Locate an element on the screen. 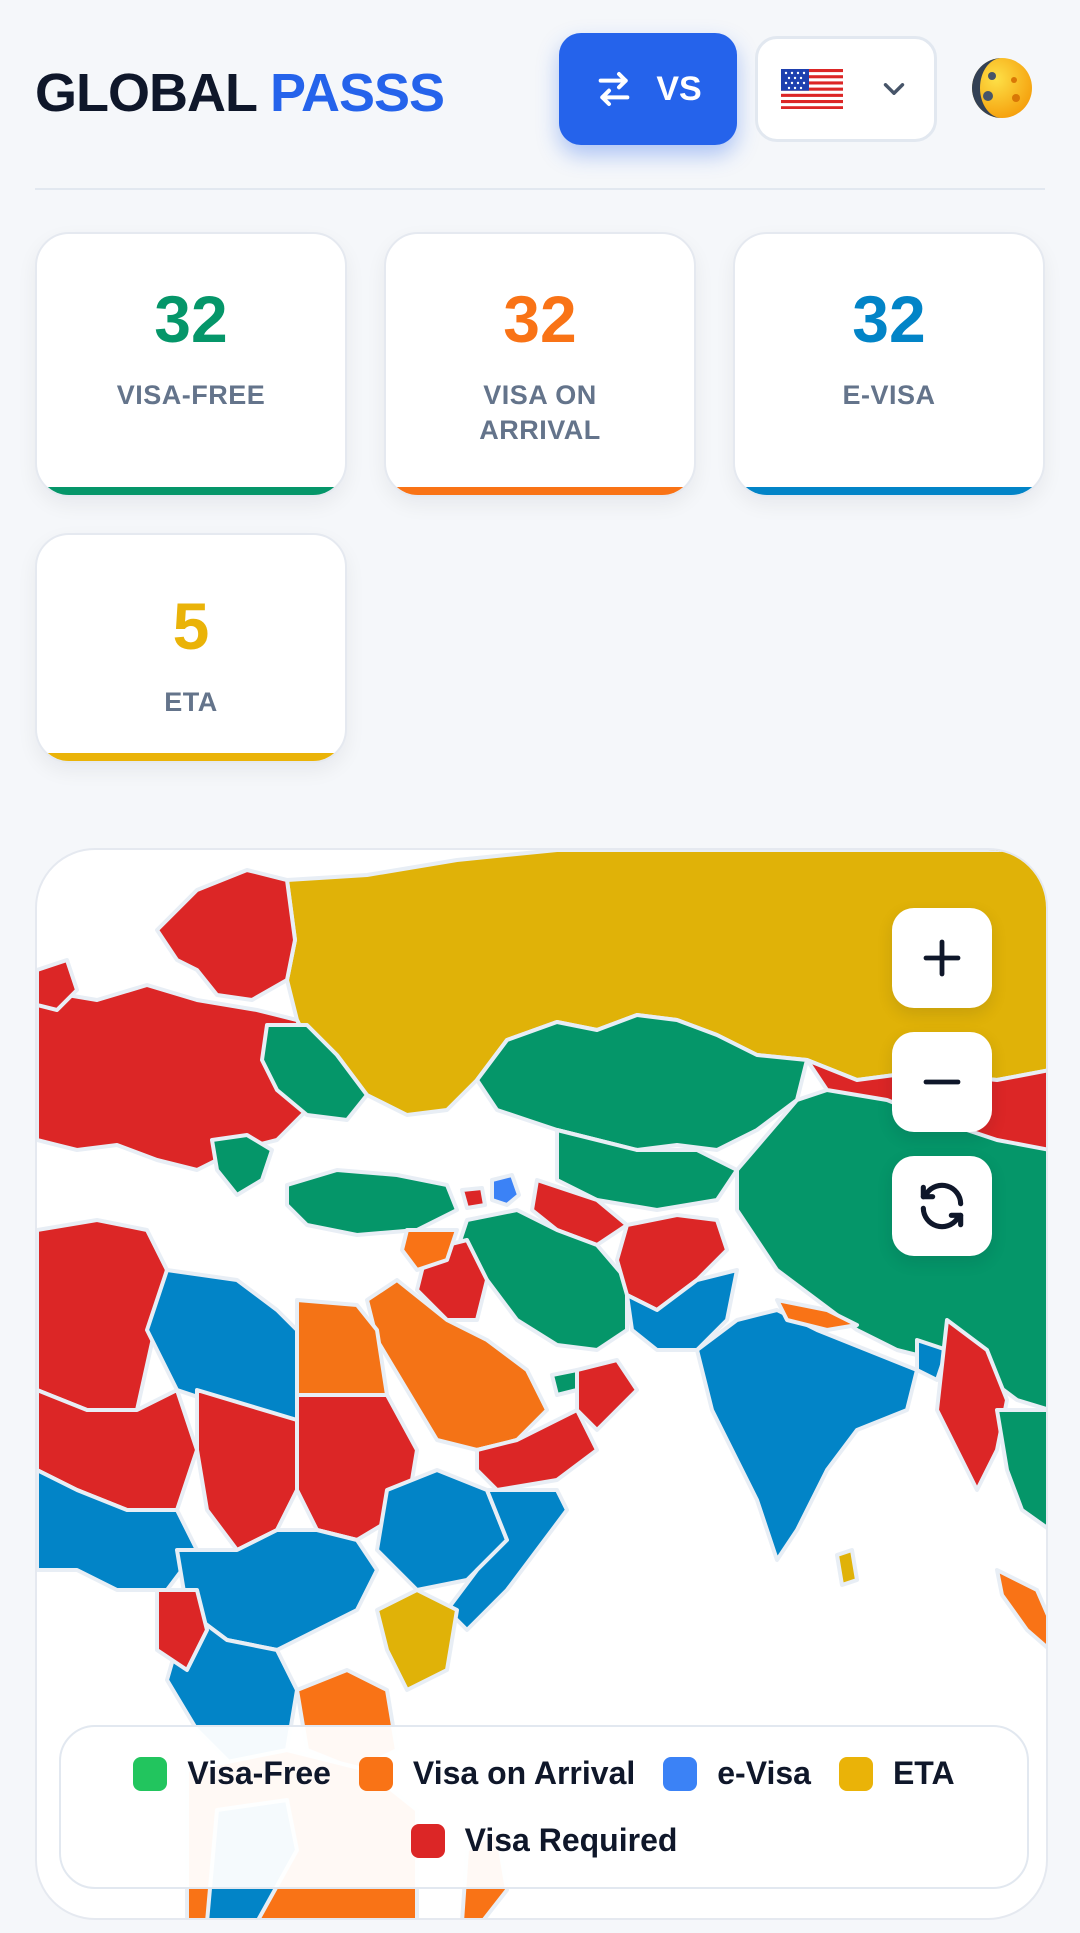 The width and height of the screenshot is (1080, 1933). legend-label: Visa Required is located at coordinates (571, 1840).